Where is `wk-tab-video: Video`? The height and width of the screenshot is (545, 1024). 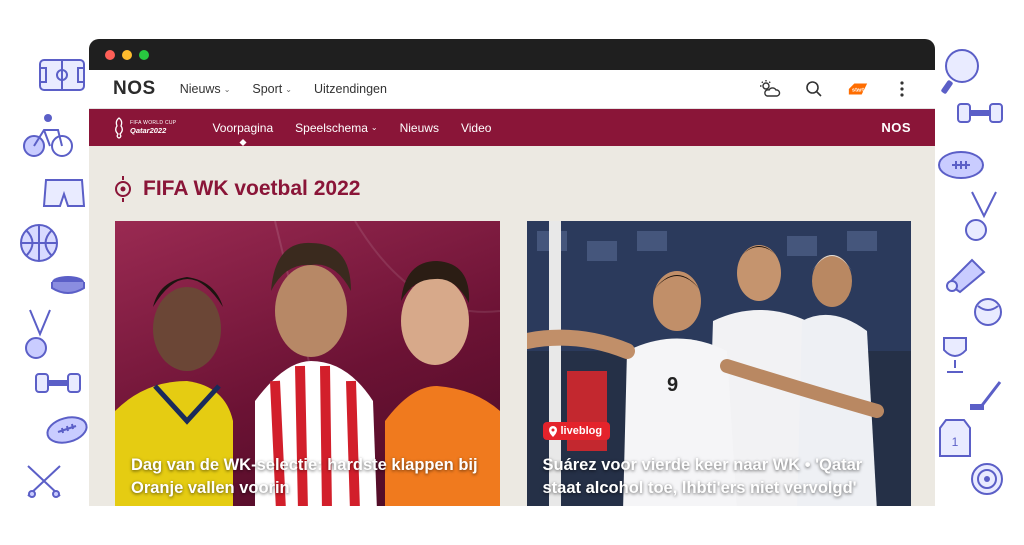 wk-tab-video: Video is located at coordinates (476, 128).